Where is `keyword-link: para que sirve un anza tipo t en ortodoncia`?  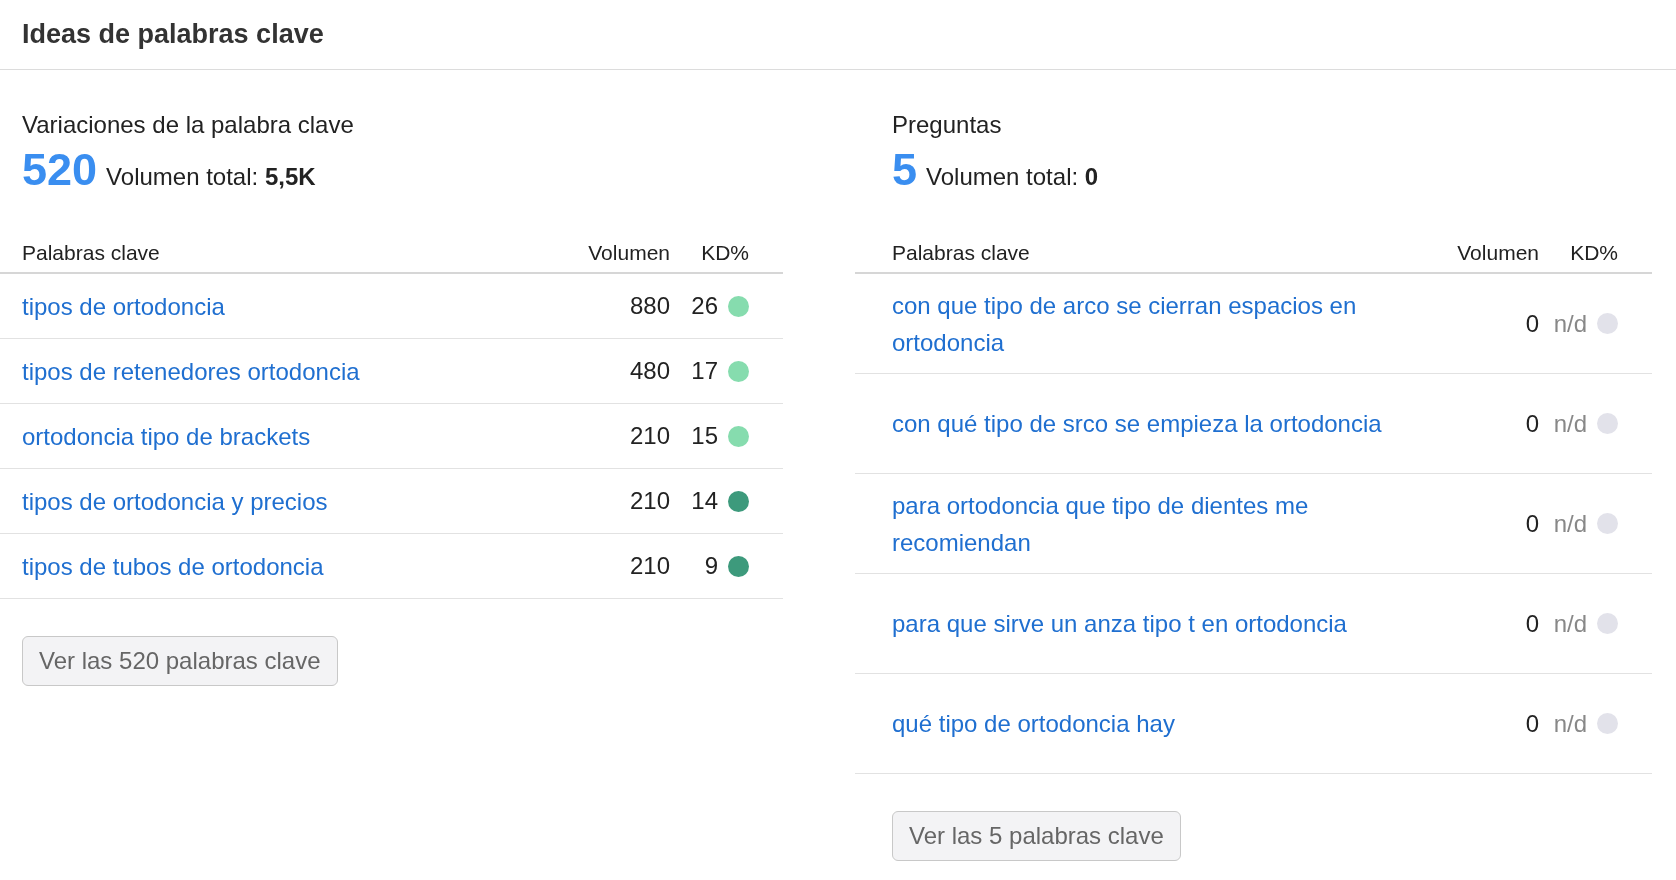 keyword-link: para que sirve un anza tipo t en ortodoncia is located at coordinates (1142, 623).